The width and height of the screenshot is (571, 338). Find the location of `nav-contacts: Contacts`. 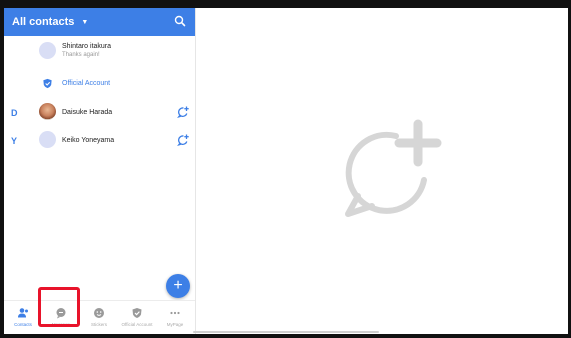

nav-contacts: Contacts is located at coordinates (23, 317).